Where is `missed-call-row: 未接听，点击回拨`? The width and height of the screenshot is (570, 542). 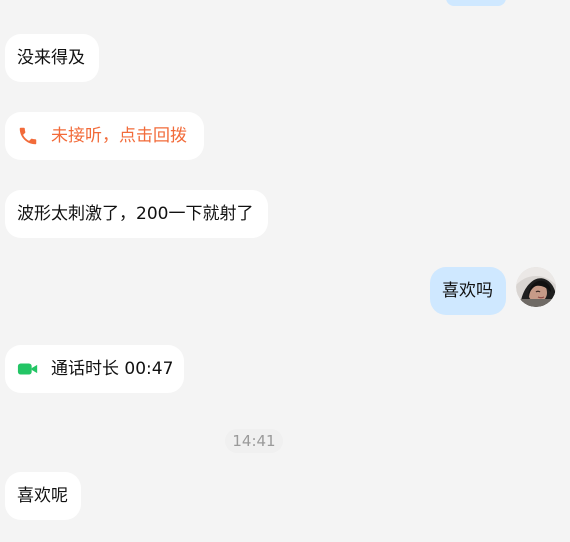 missed-call-row: 未接听，点击回拨 is located at coordinates (104, 136).